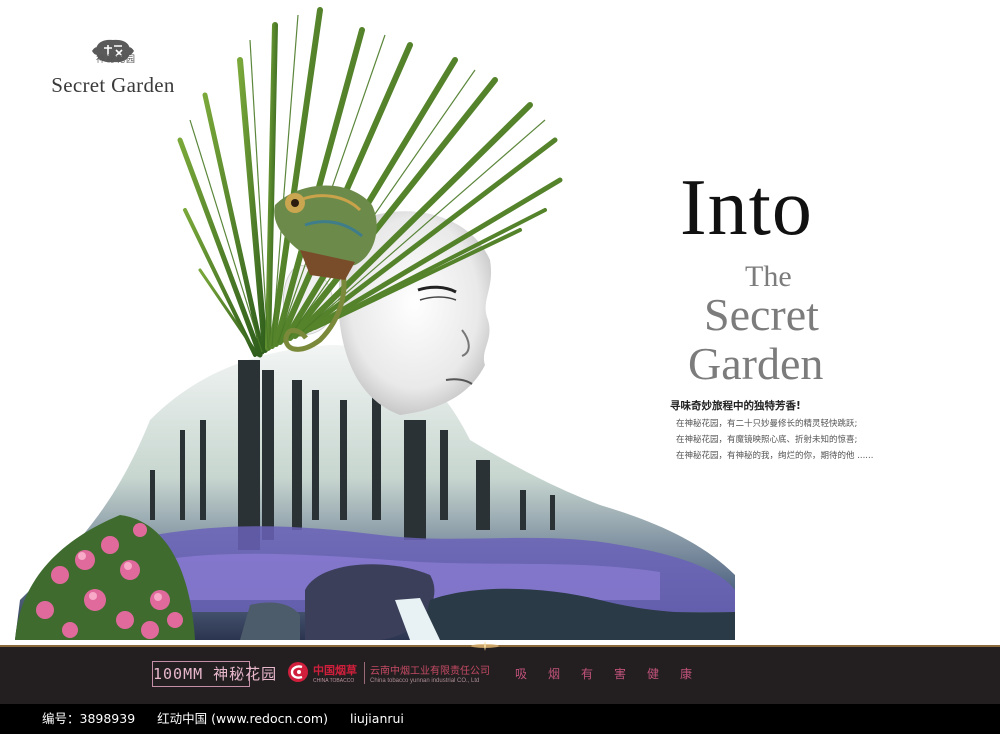 Image resolution: width=1000 pixels, height=734 pixels. Describe the element at coordinates (735, 406) in the screenshot. I see `slogan: 寻味奇妙旅程中的独特芳香!` at that location.